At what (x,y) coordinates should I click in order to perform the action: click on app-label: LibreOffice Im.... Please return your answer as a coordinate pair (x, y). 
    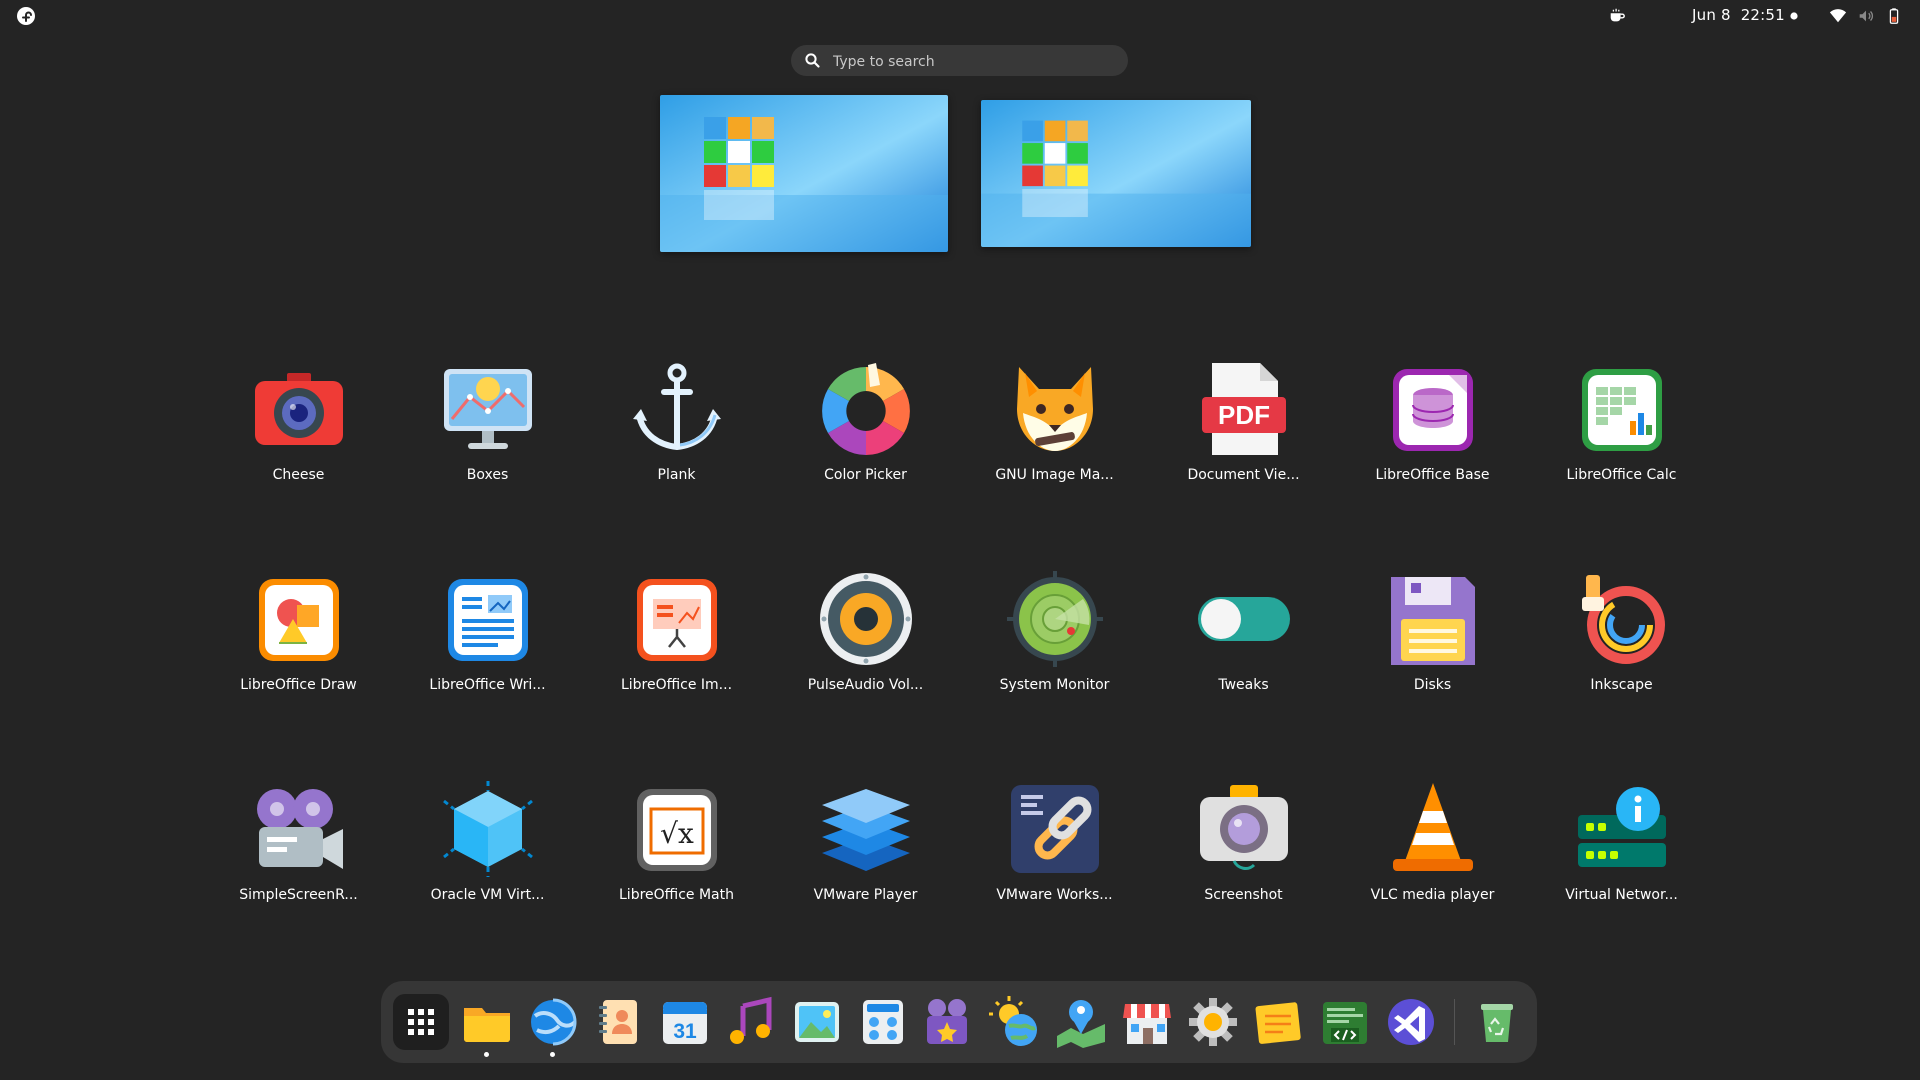
    Looking at the image, I should click on (676, 685).